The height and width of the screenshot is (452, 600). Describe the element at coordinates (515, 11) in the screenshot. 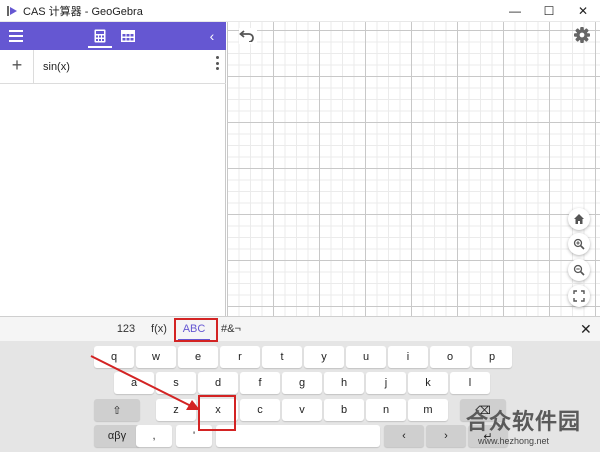

I see `minimize-button: —` at that location.